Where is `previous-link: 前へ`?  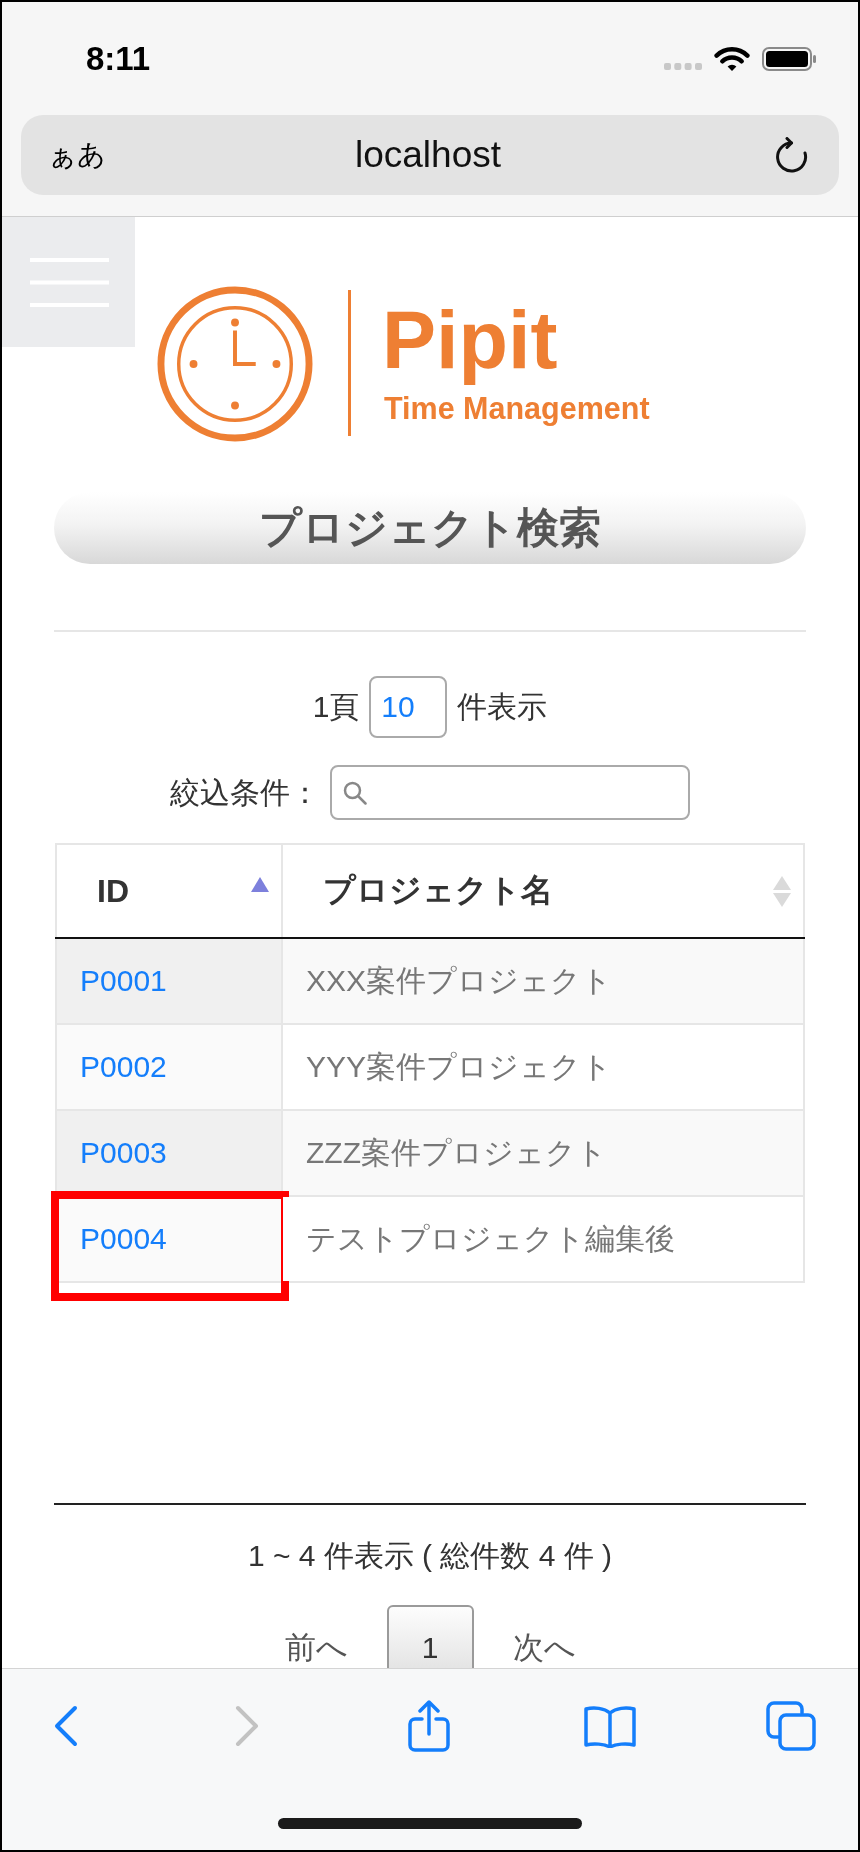 previous-link: 前へ is located at coordinates (316, 1648).